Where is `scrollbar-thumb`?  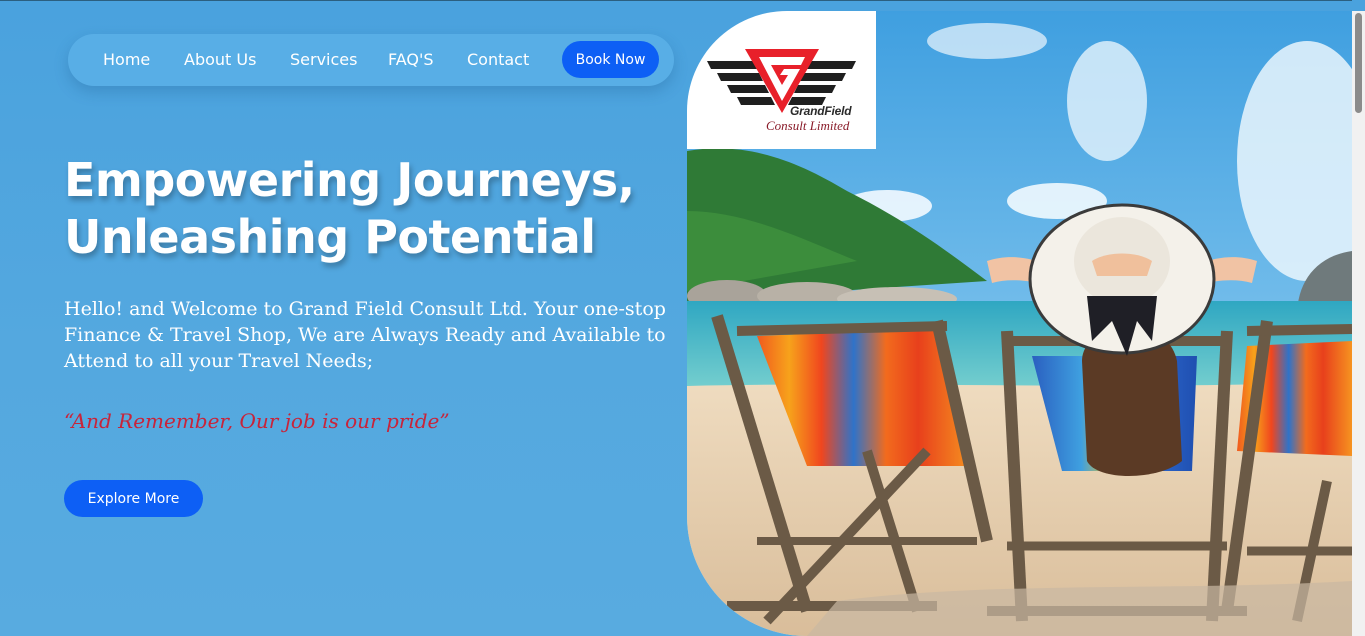 scrollbar-thumb is located at coordinates (1358, 63).